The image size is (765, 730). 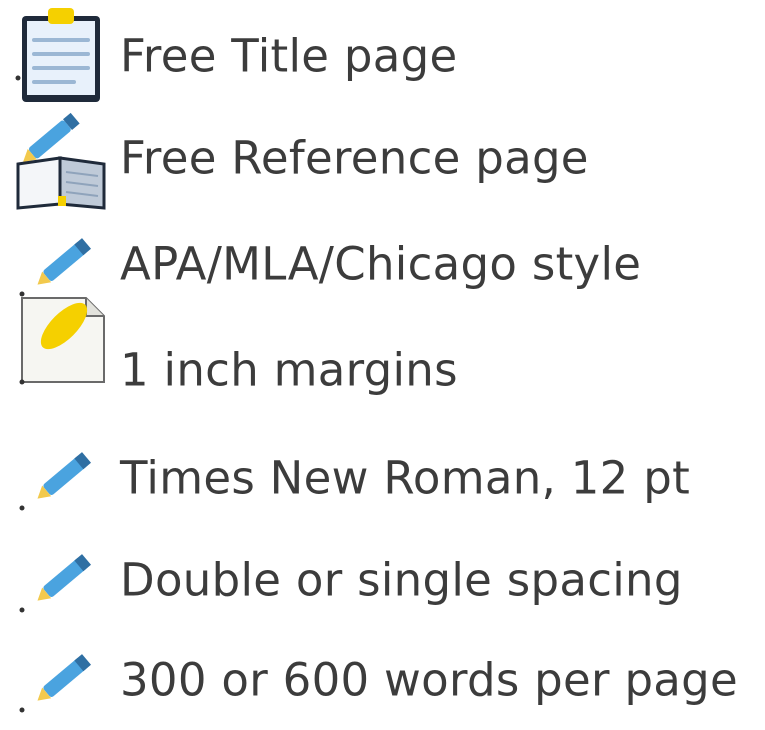 I want to click on feature-item-spacing: Double or single spacing, so click(x=382, y=580).